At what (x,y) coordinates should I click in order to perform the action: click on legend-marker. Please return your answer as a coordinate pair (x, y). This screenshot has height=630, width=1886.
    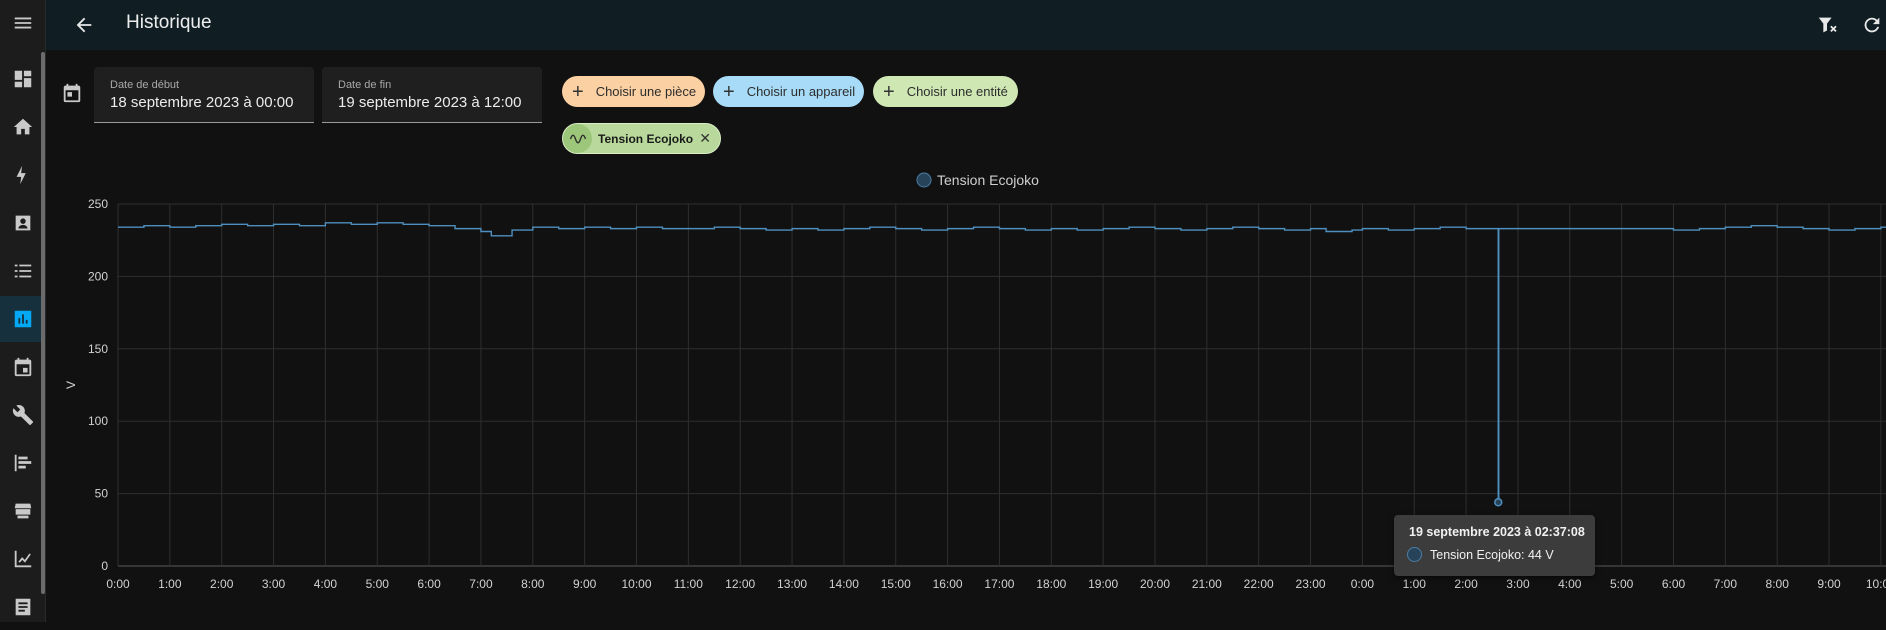
    Looking at the image, I should click on (924, 180).